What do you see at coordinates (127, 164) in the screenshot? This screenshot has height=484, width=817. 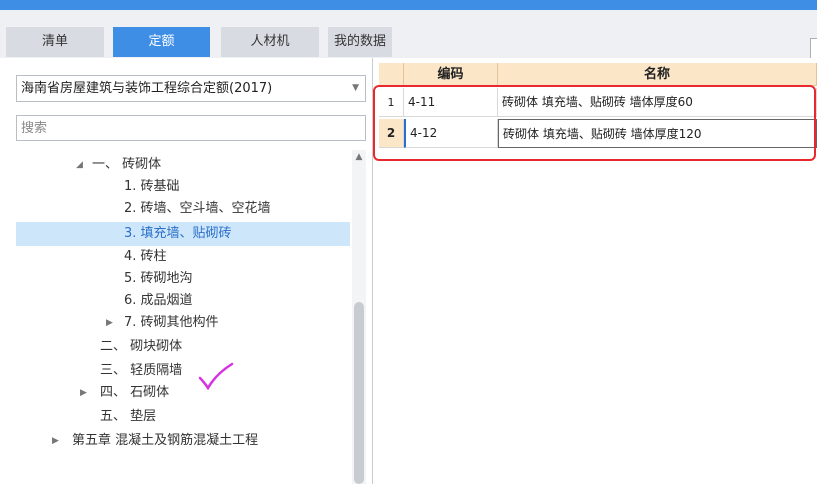 I see `tree-item-label: 一、 砖砌体` at bounding box center [127, 164].